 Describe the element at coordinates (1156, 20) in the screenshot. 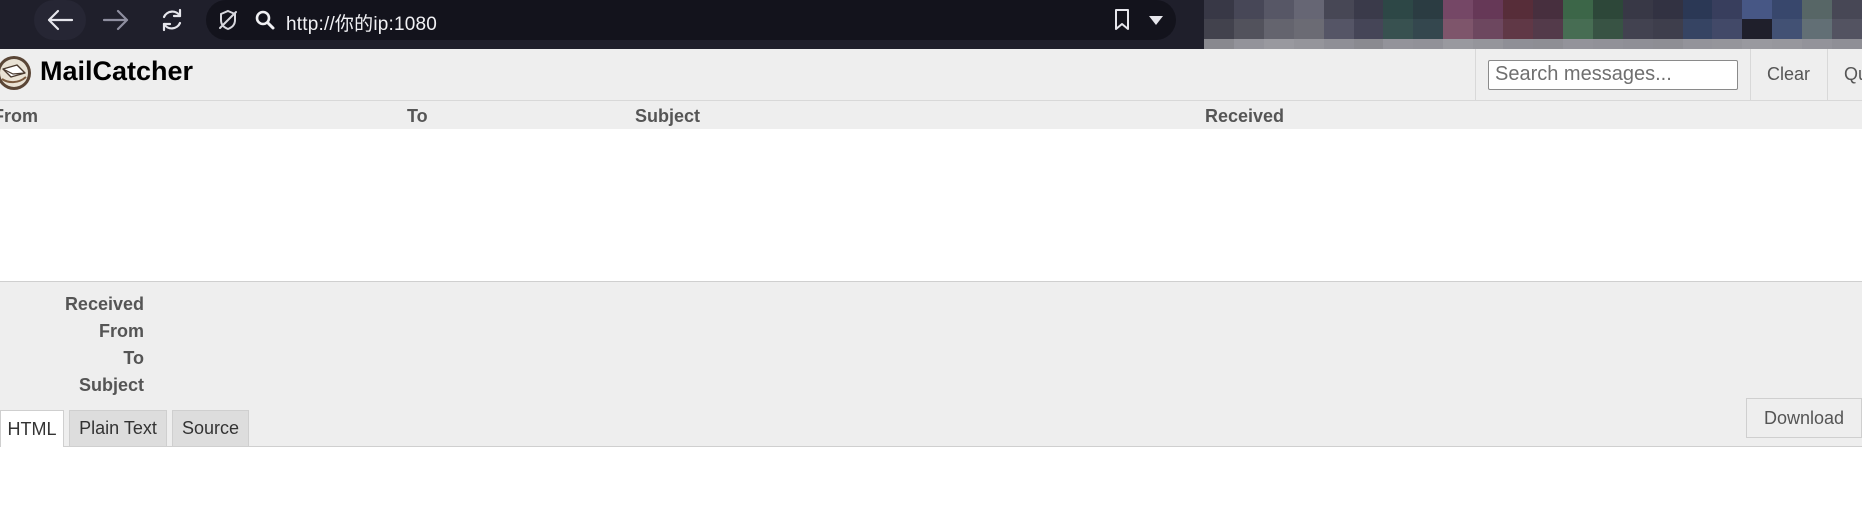

I see `dropdown-caret-icon` at that location.